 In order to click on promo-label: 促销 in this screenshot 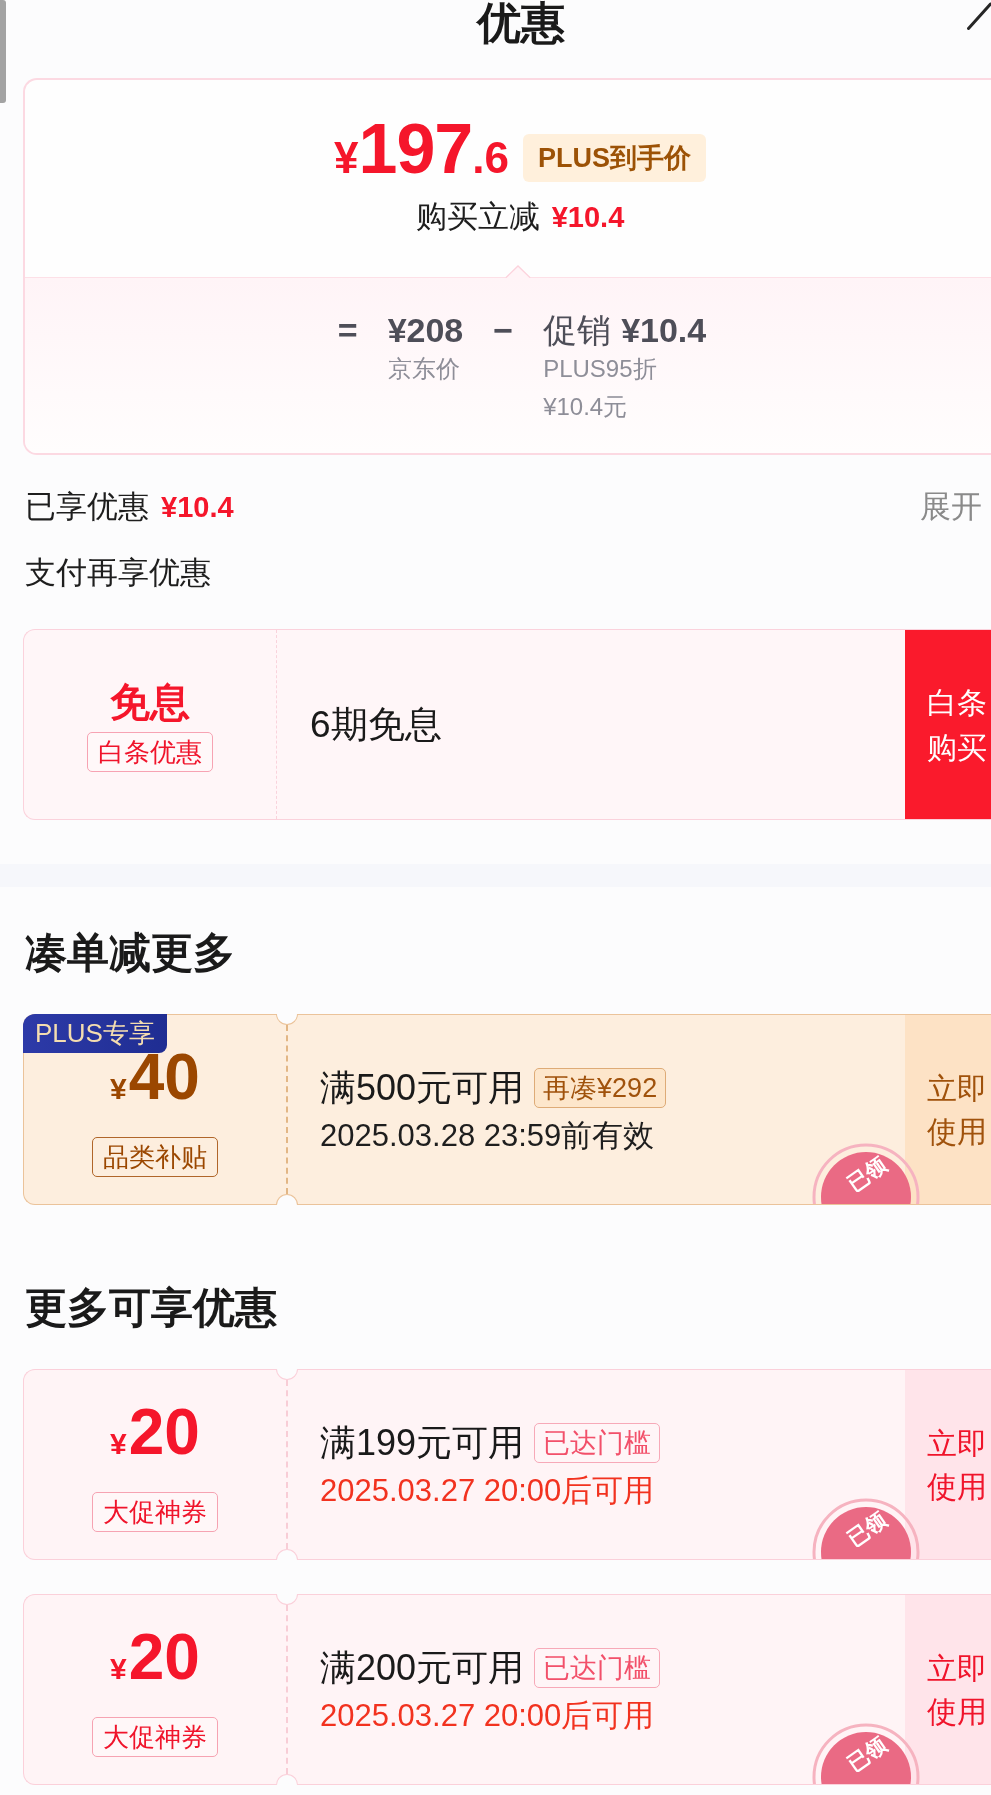, I will do `click(577, 330)`.